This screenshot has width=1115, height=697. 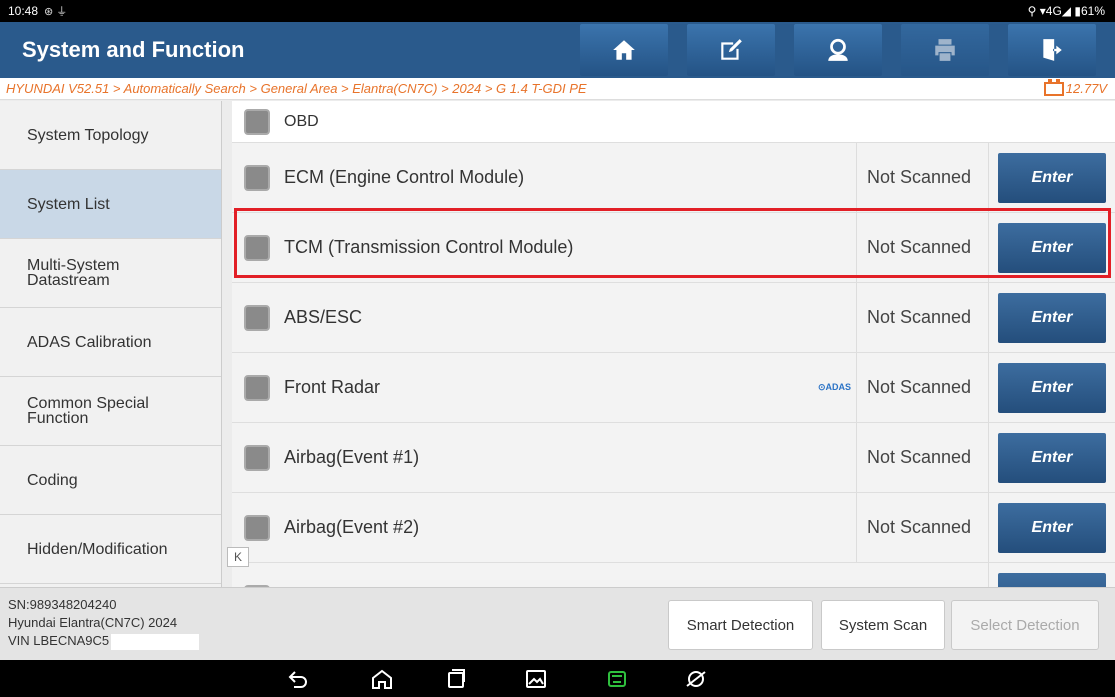 I want to click on print-icon, so click(x=945, y=50).